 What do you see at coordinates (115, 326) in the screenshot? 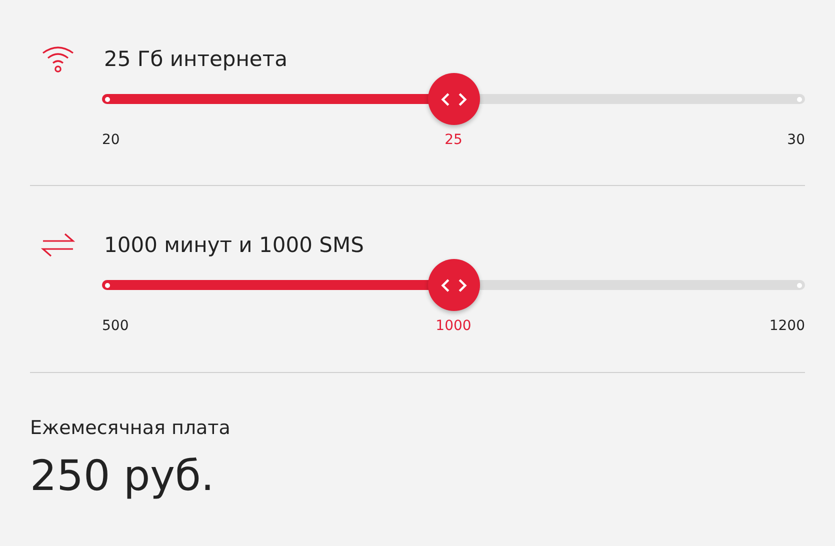
I see `min-value: 500` at bounding box center [115, 326].